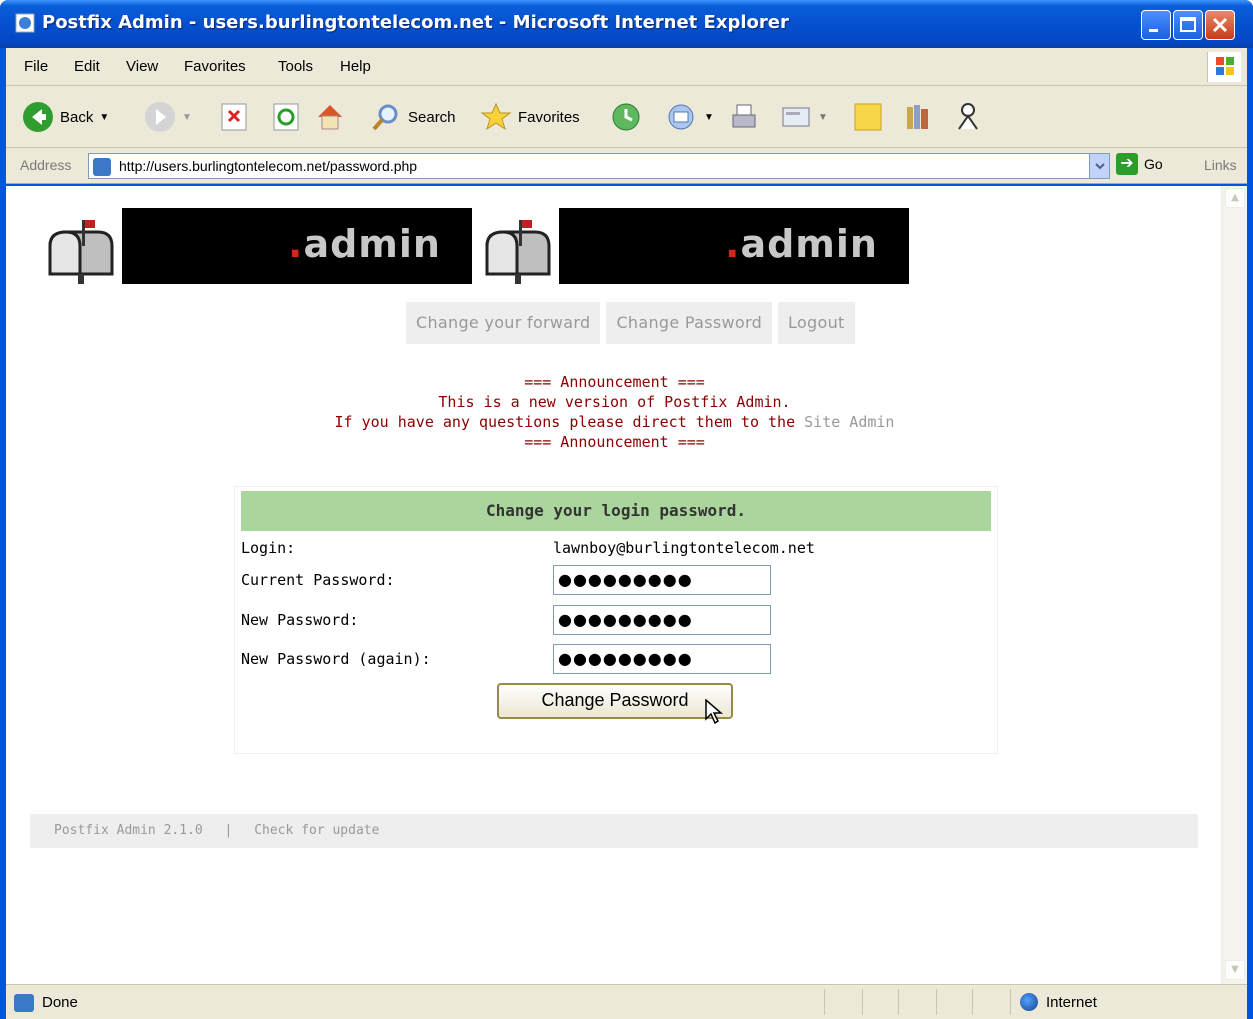 The width and height of the screenshot is (1253, 1019). Describe the element at coordinates (81, 252) in the screenshot. I see `mailbox-icon` at that location.